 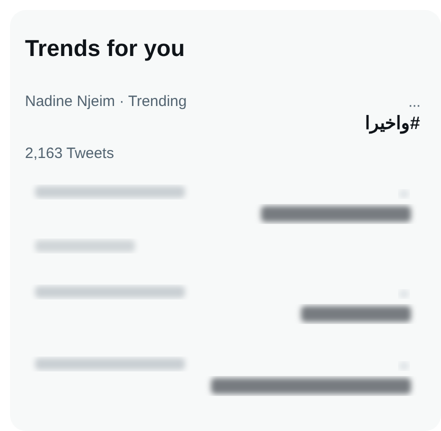 What do you see at coordinates (392, 123) in the screenshot?
I see `trend-hashtag: #واخيرا` at bounding box center [392, 123].